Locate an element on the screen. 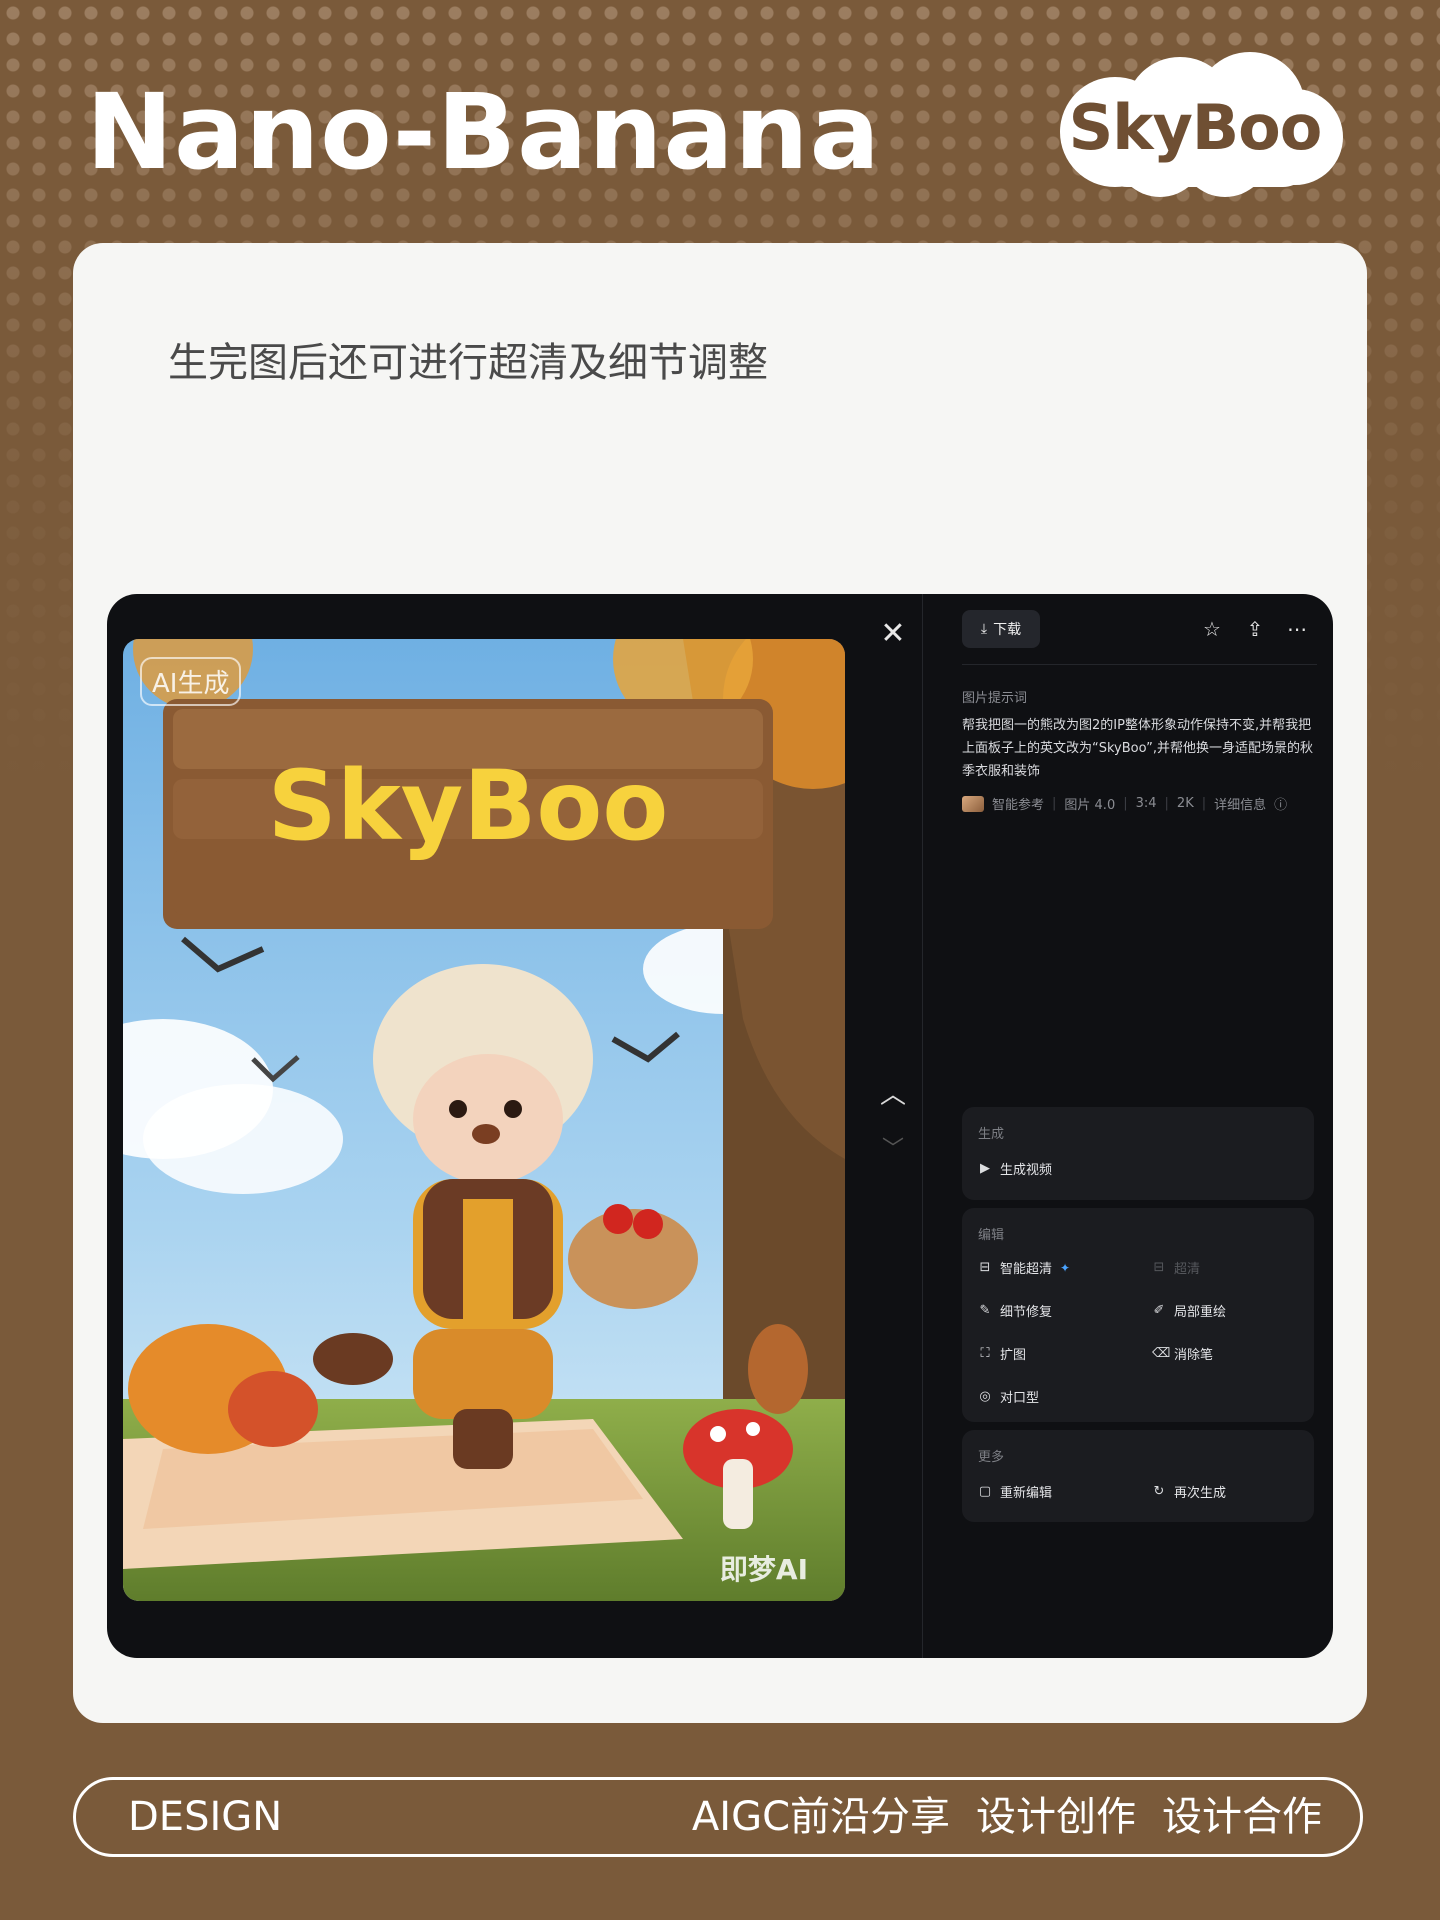 This screenshot has width=1440, height=1920. section-more-title: 更多 is located at coordinates (991, 1457).